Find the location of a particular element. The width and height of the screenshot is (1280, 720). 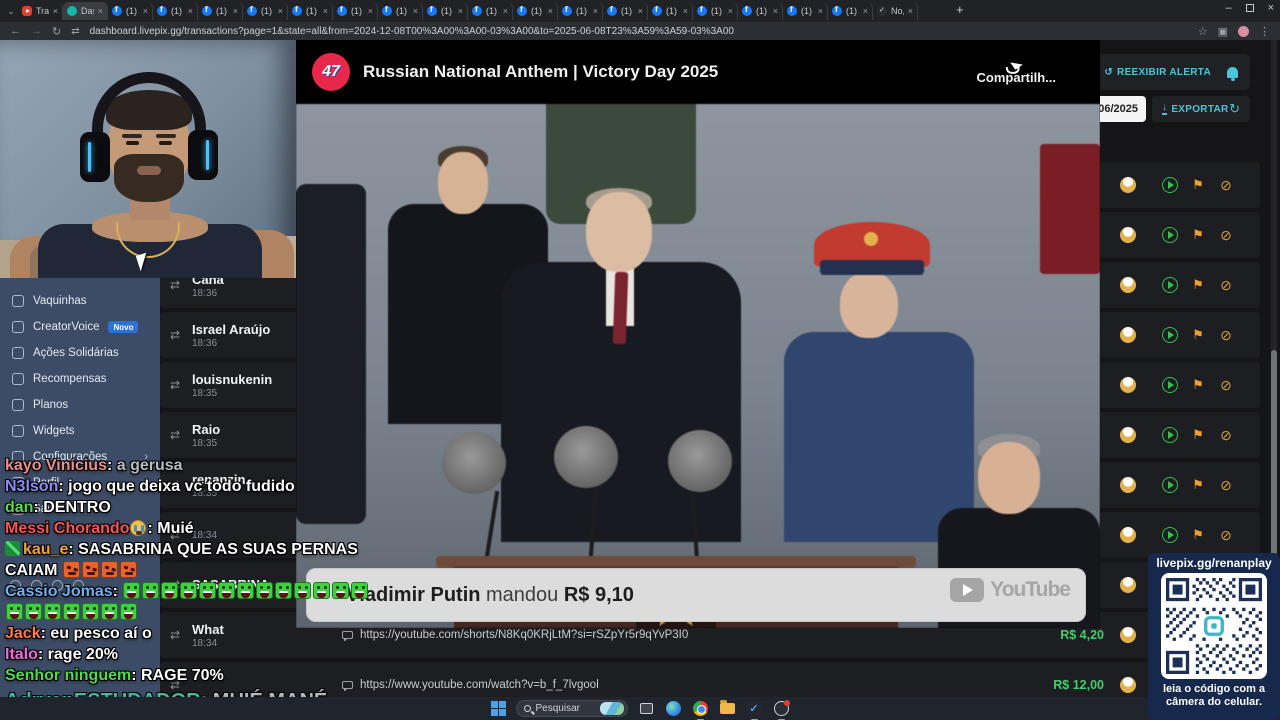

replay-alert-button: ↺ REEXIBIR ALERTA is located at coordinates (1157, 72).